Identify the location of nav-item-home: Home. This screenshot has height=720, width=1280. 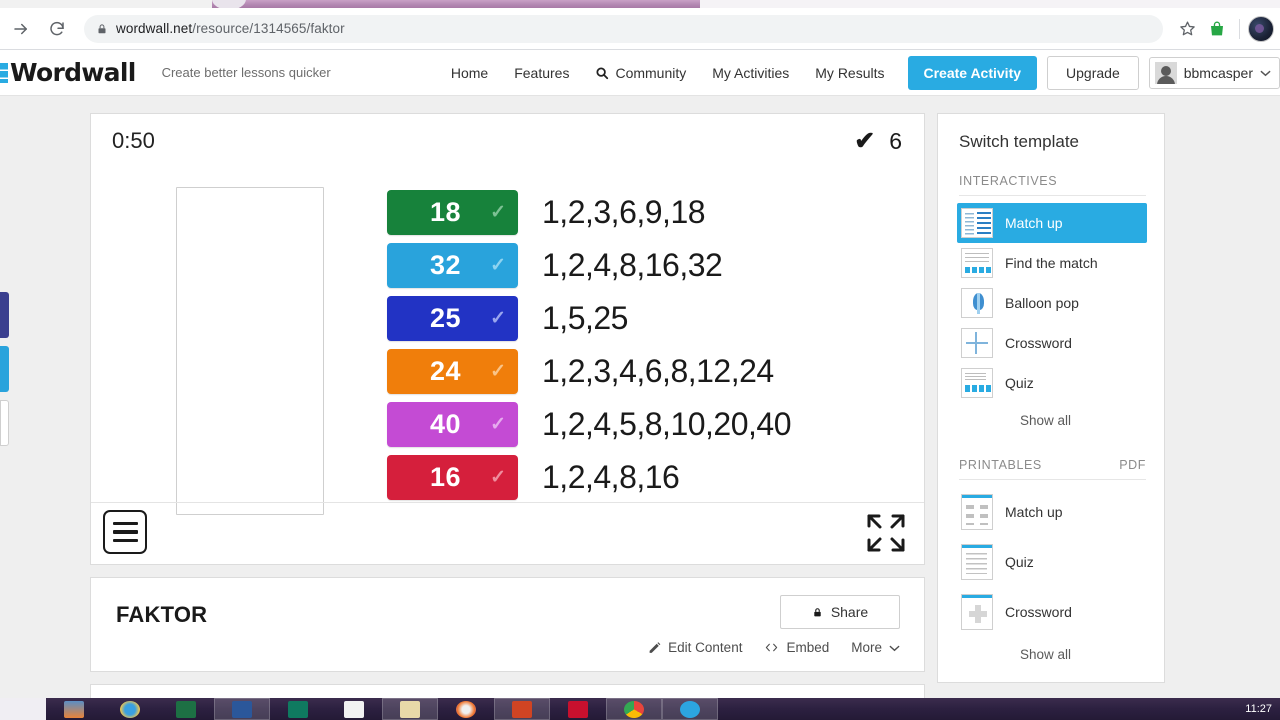
(469, 73).